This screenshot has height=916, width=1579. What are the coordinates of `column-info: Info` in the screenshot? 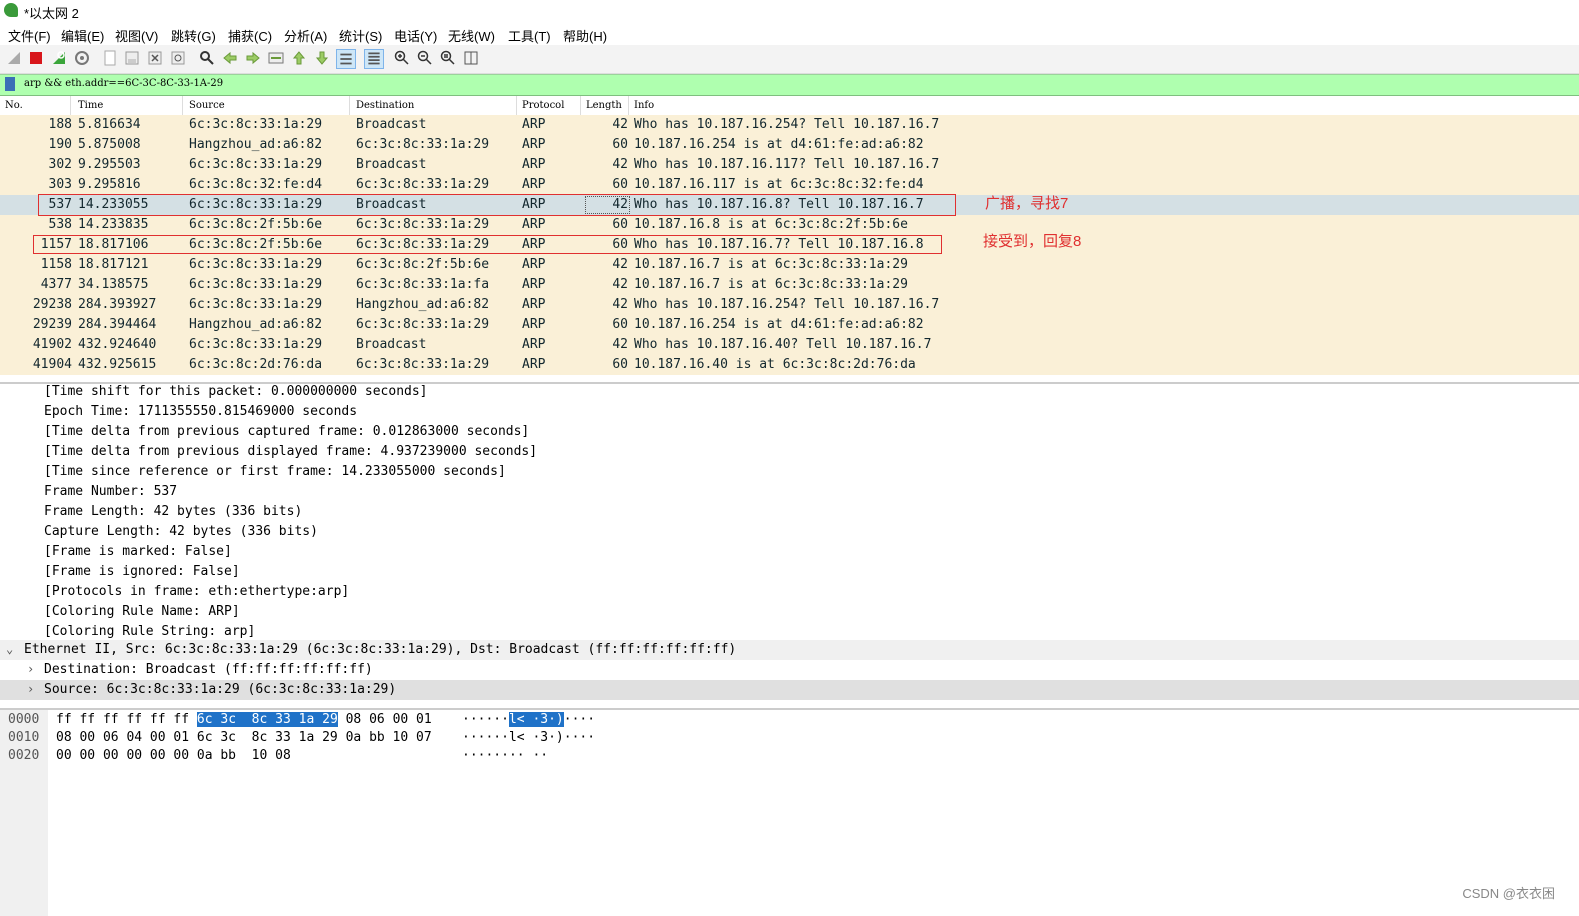 It's located at (644, 105).